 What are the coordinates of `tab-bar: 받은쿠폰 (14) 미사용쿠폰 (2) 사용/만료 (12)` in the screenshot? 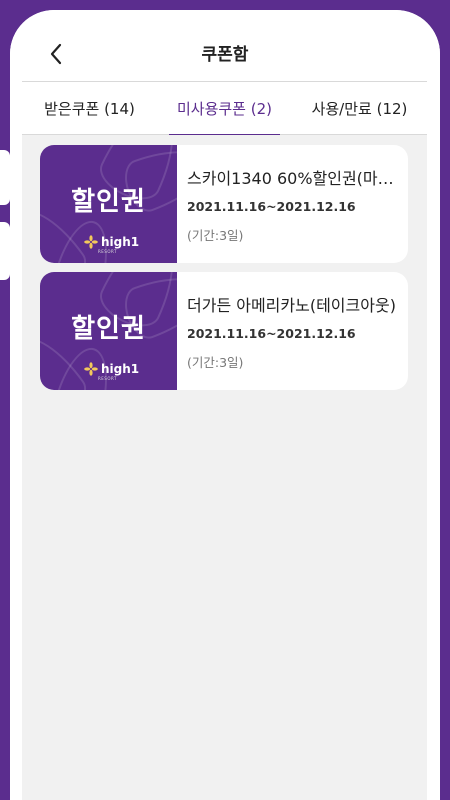 It's located at (224, 108).